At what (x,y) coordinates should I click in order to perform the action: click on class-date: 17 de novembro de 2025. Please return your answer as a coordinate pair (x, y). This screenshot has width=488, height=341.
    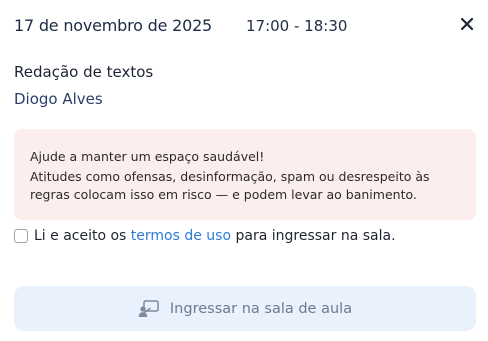
    Looking at the image, I should click on (113, 25).